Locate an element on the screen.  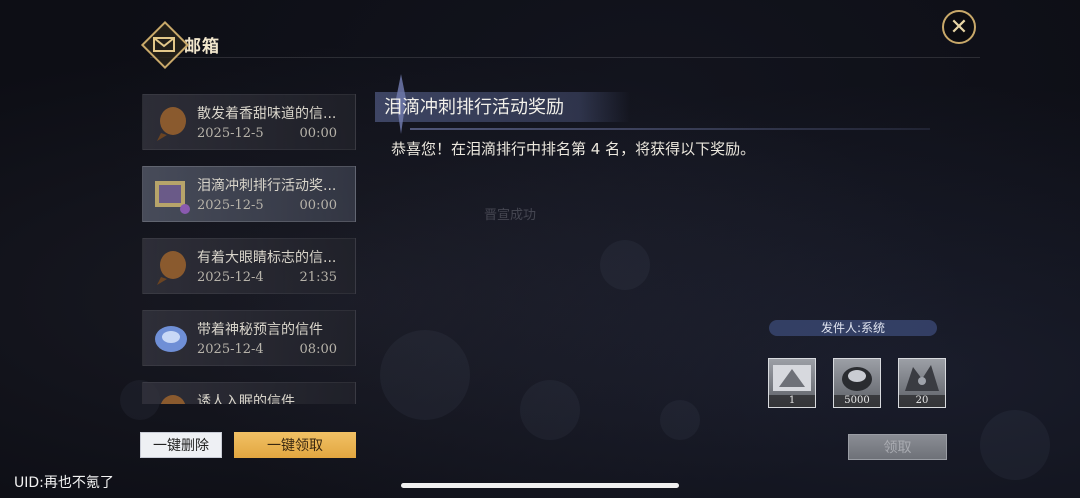
coin-icon is located at coordinates (857, 379).